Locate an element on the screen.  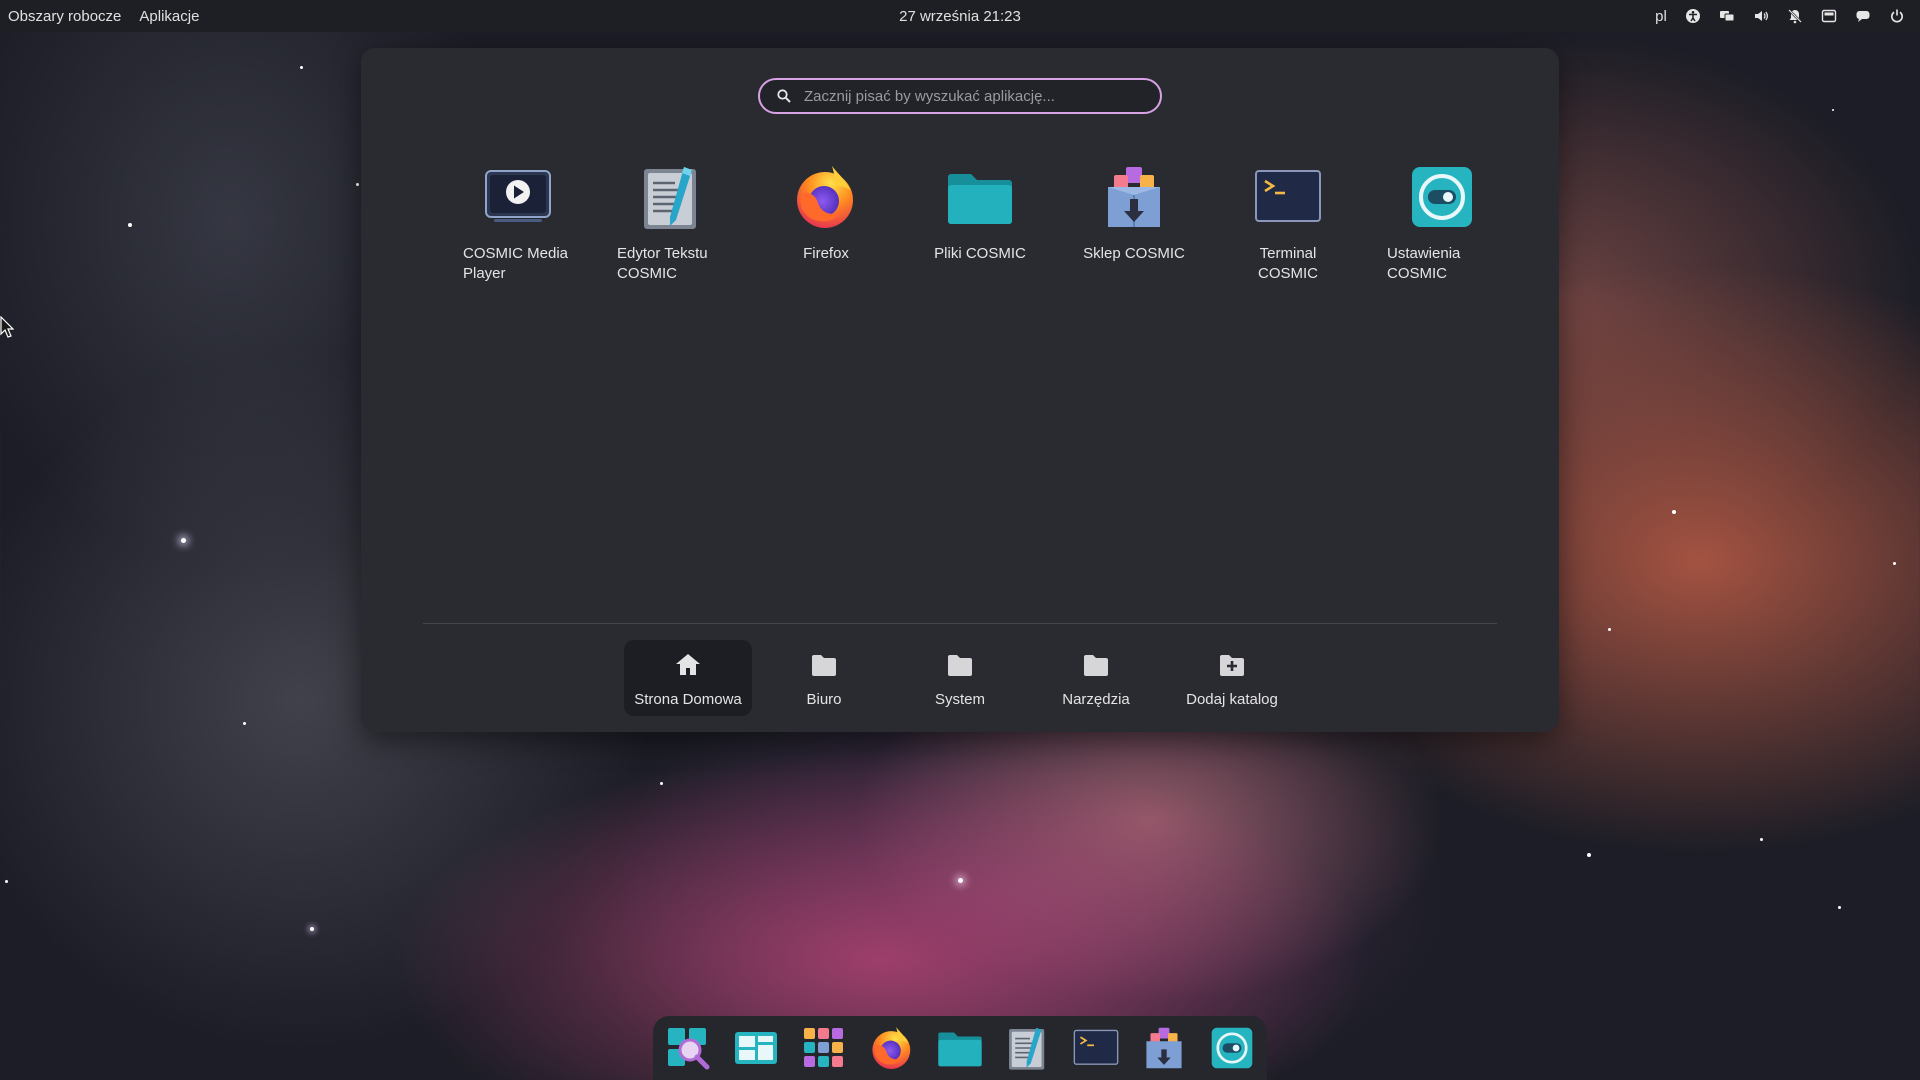
folder-label: Dodaj katalog is located at coordinates (1232, 699).